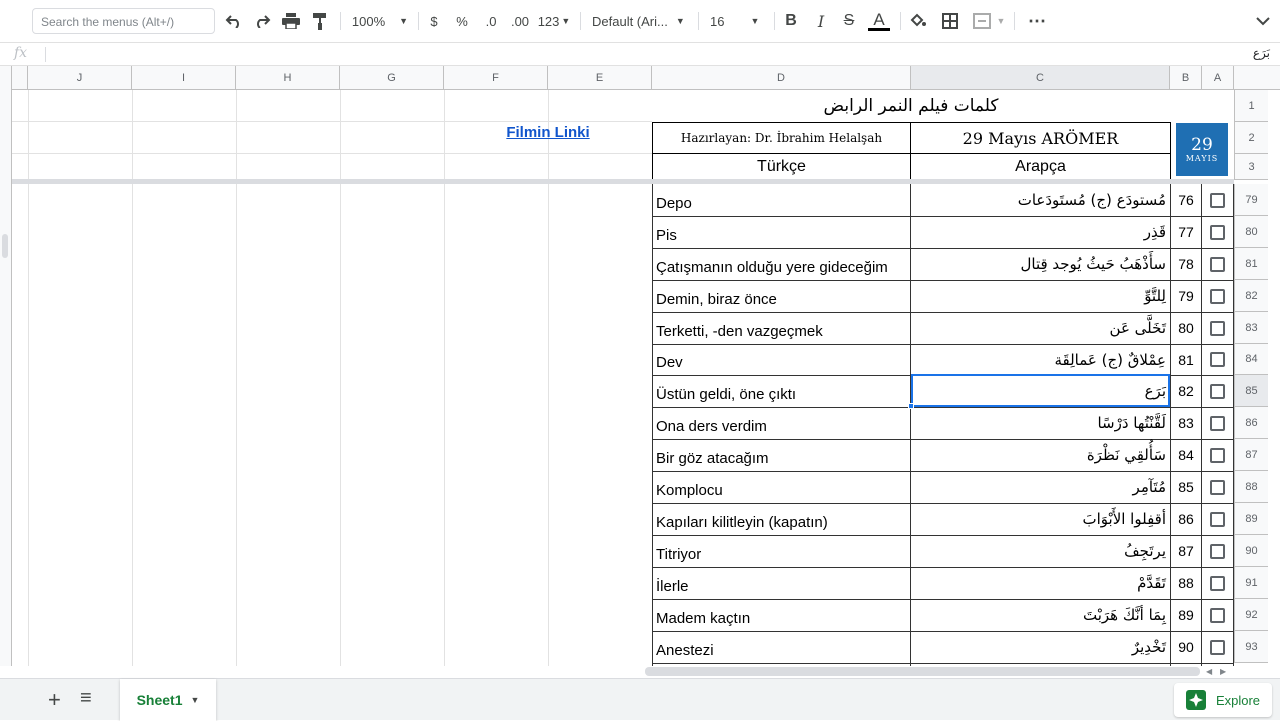 This screenshot has height=721, width=1280. What do you see at coordinates (781, 615) in the screenshot?
I see `turkish-cell: Madem kaçtın` at bounding box center [781, 615].